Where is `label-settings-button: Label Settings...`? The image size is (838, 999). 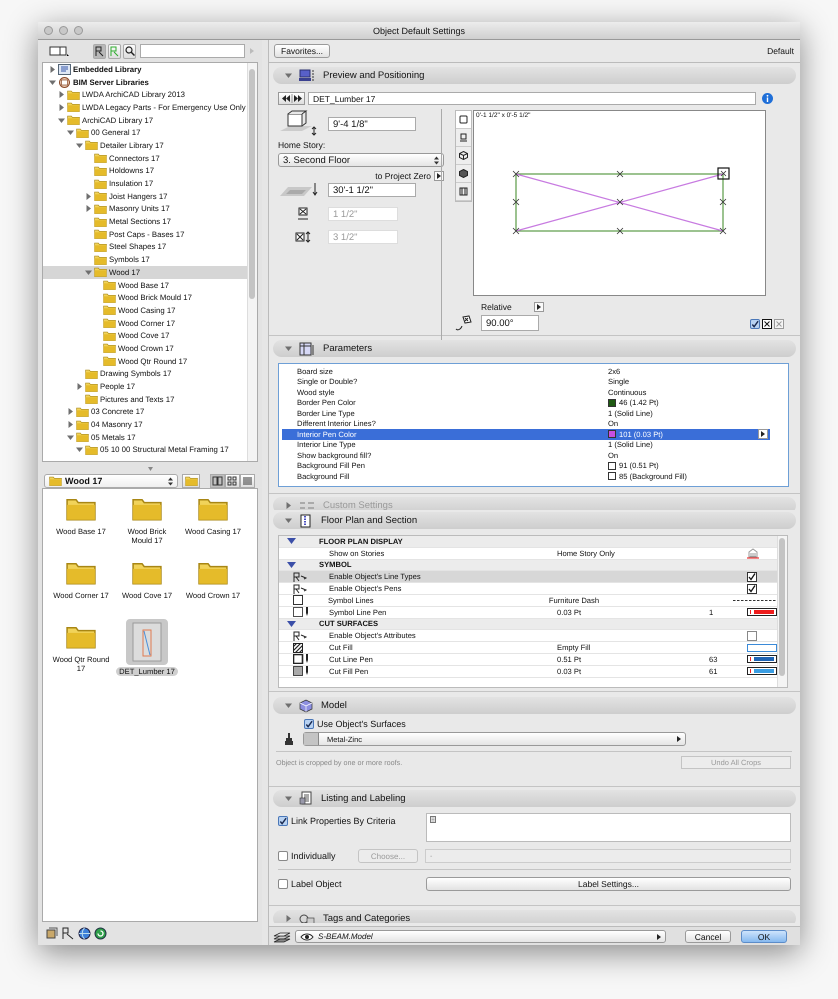 label-settings-button: Label Settings... is located at coordinates (608, 884).